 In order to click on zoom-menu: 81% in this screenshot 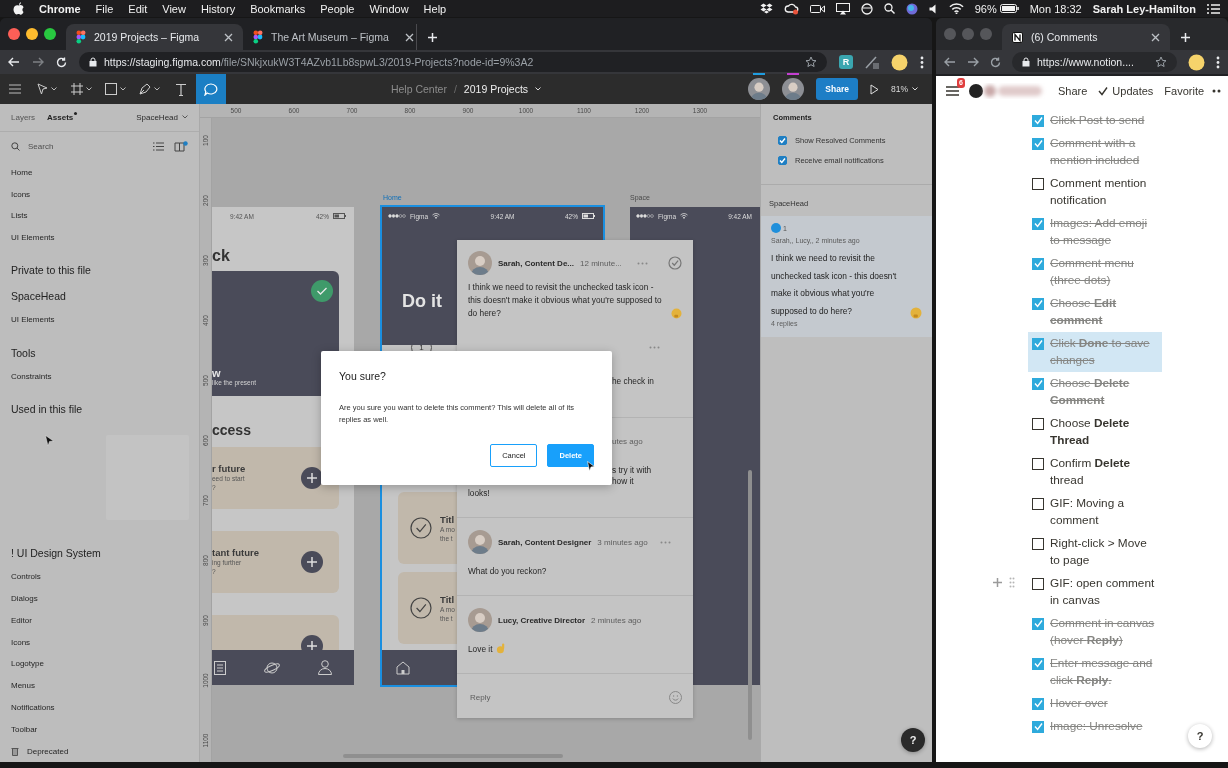, I will do `click(904, 89)`.